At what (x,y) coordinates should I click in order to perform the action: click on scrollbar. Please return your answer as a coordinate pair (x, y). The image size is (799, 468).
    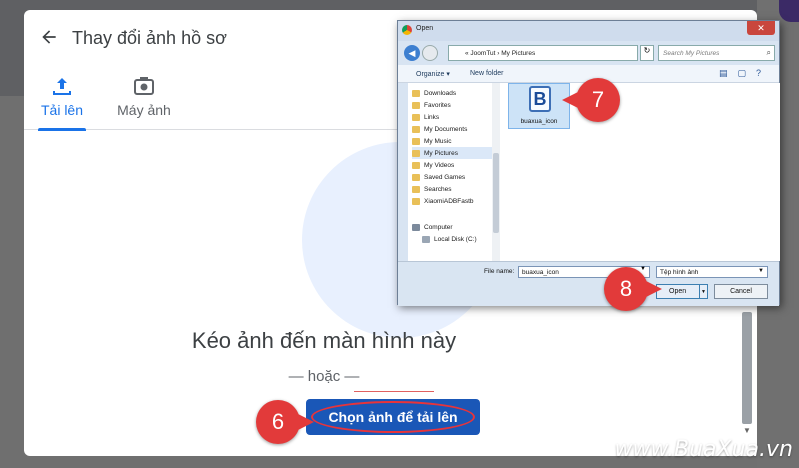
    Looking at the image, I should click on (747, 368).